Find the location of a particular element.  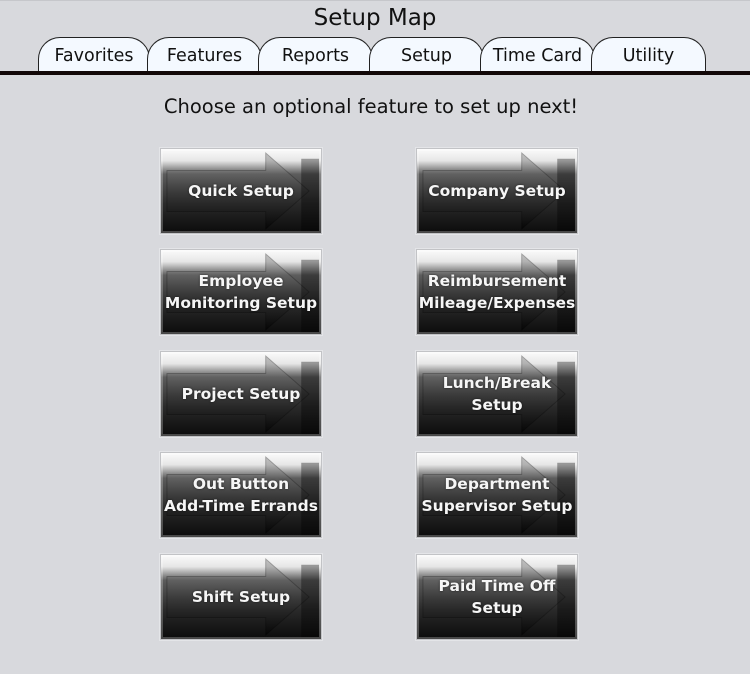

feature-button-label: Quick Setup is located at coordinates (241, 191).